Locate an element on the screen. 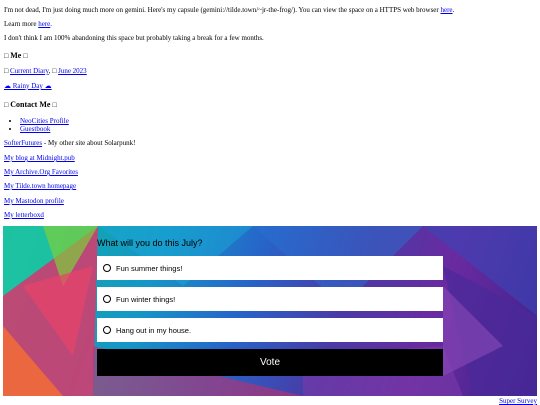  neocities-profile-link: NeoCities Profile is located at coordinates (44, 121).